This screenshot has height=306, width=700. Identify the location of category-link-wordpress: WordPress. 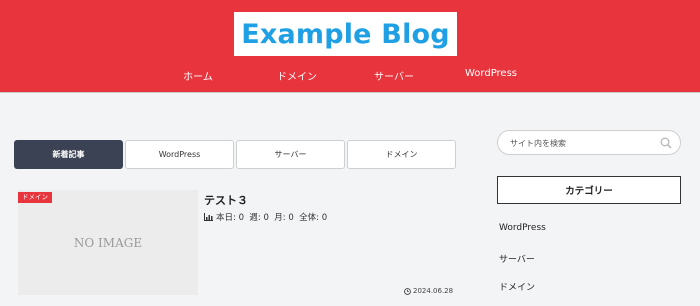
(522, 228).